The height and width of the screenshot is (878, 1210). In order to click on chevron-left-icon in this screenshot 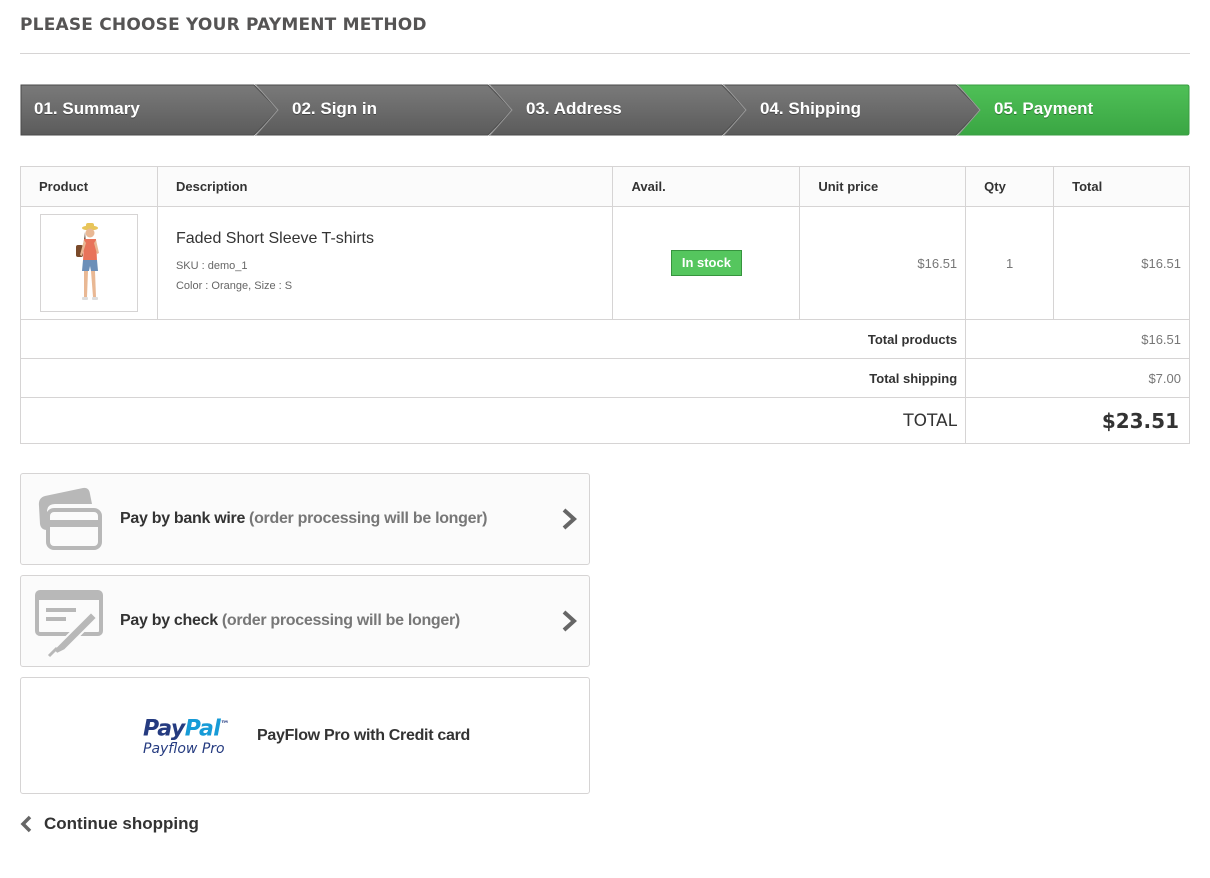, I will do `click(26, 824)`.